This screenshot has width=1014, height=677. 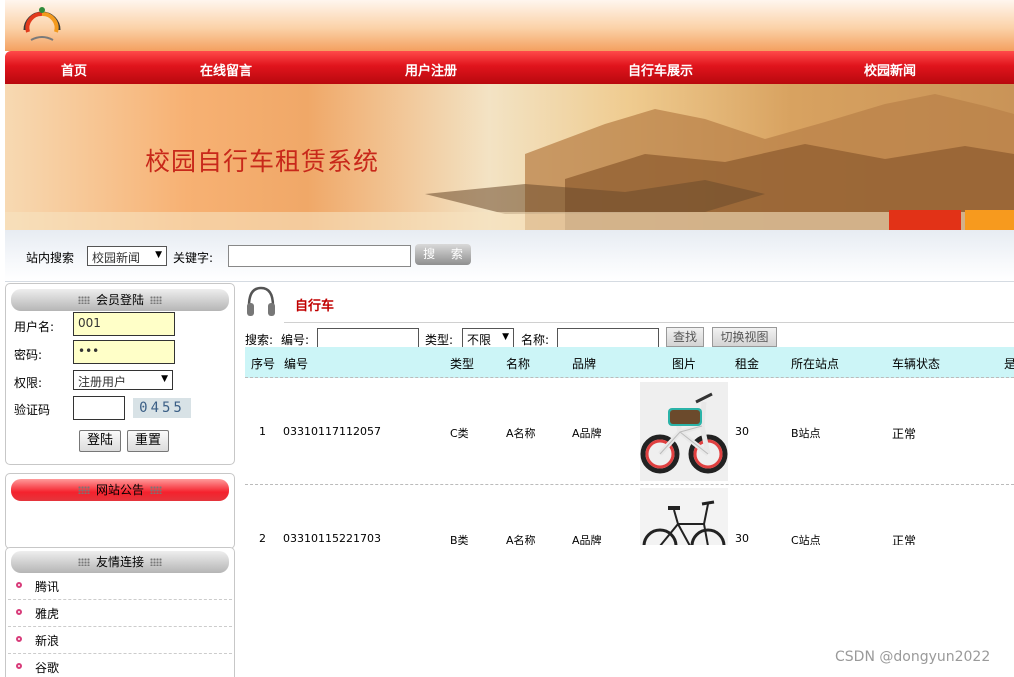 I want to click on column-header: 序号, so click(x=263, y=364).